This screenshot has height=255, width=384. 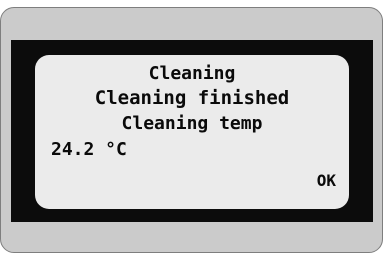 What do you see at coordinates (192, 73) in the screenshot?
I see `screen-title: Cleaning` at bounding box center [192, 73].